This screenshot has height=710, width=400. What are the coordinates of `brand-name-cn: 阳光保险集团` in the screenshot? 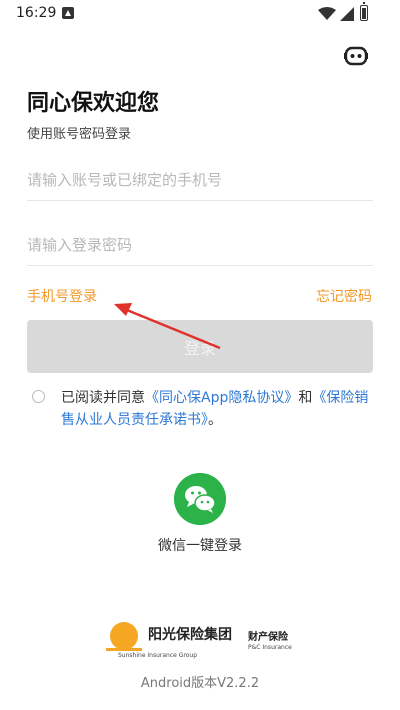 It's located at (190, 635).